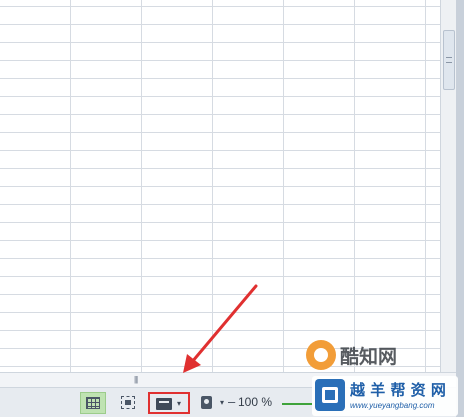 The image size is (464, 417). What do you see at coordinates (297, 404) in the screenshot?
I see `zoom-slider-track` at bounding box center [297, 404].